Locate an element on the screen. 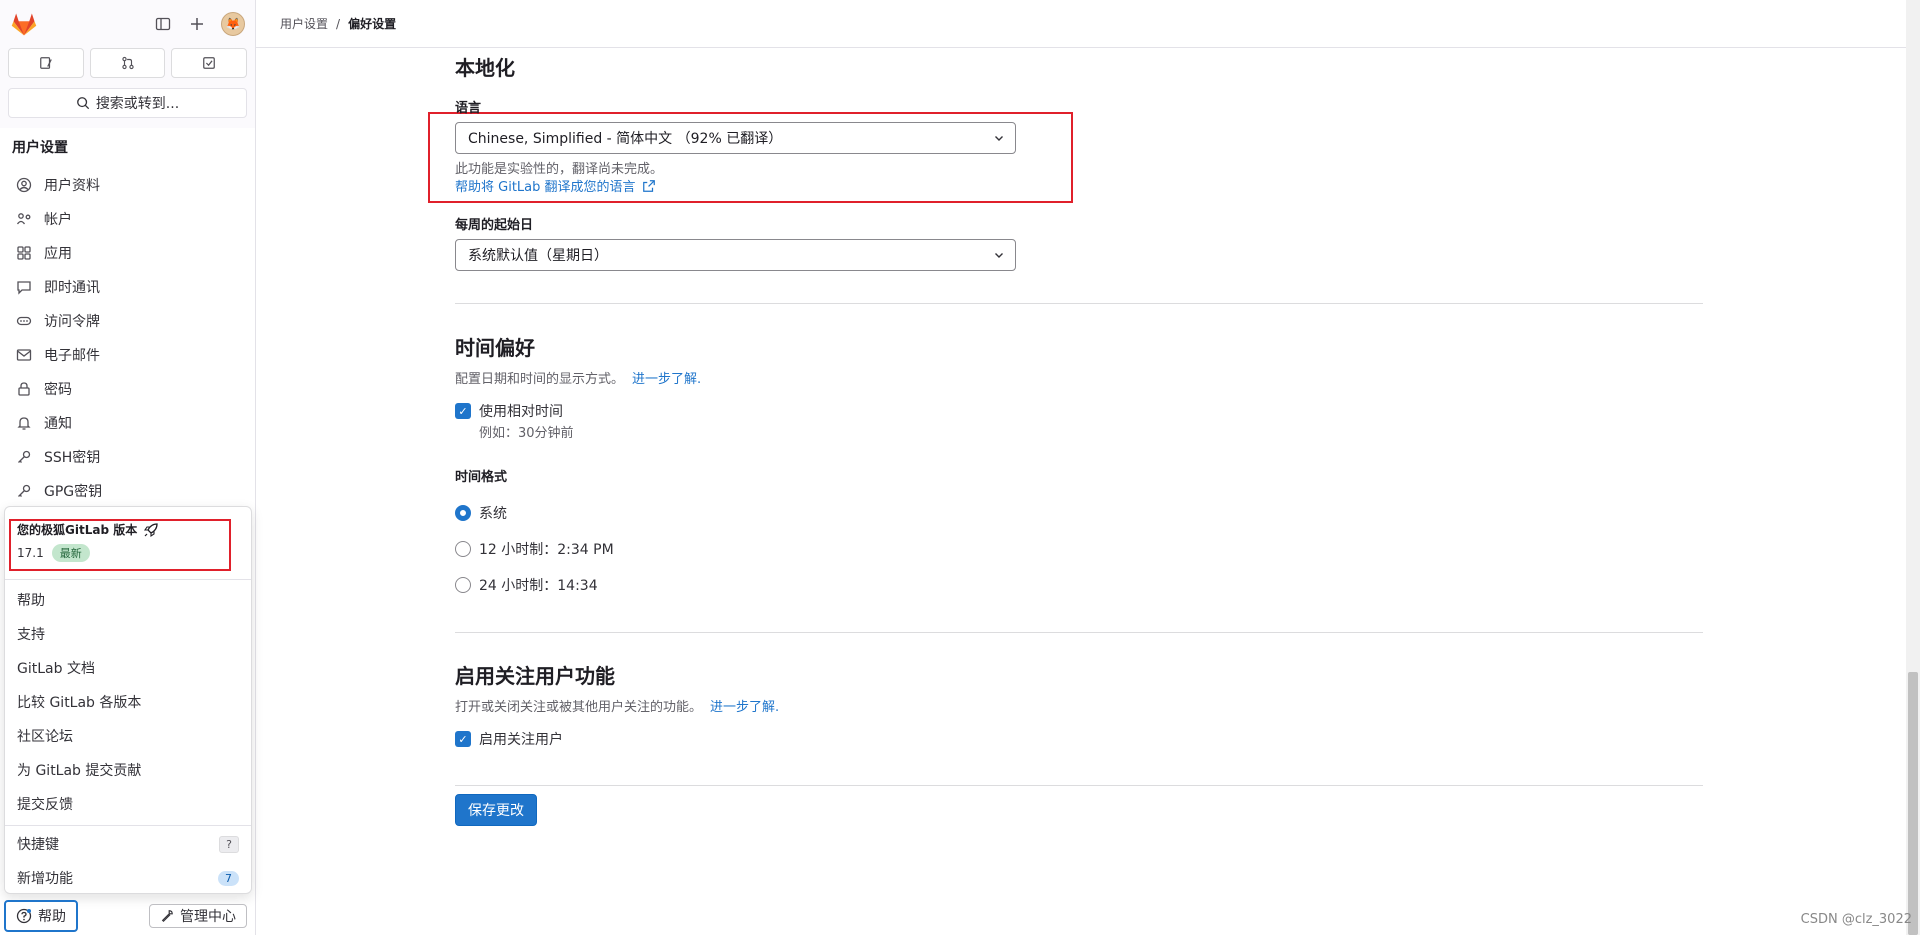  wrench-icon is located at coordinates (167, 916).